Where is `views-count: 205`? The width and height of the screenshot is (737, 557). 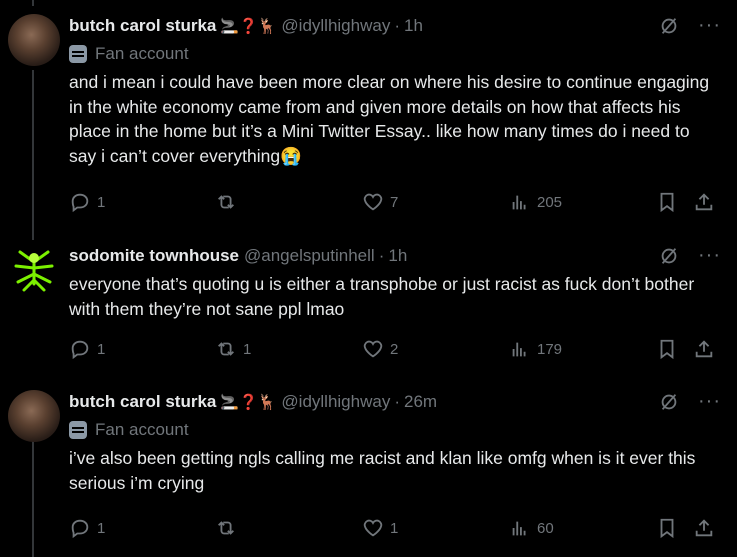
views-count: 205 is located at coordinates (550, 202).